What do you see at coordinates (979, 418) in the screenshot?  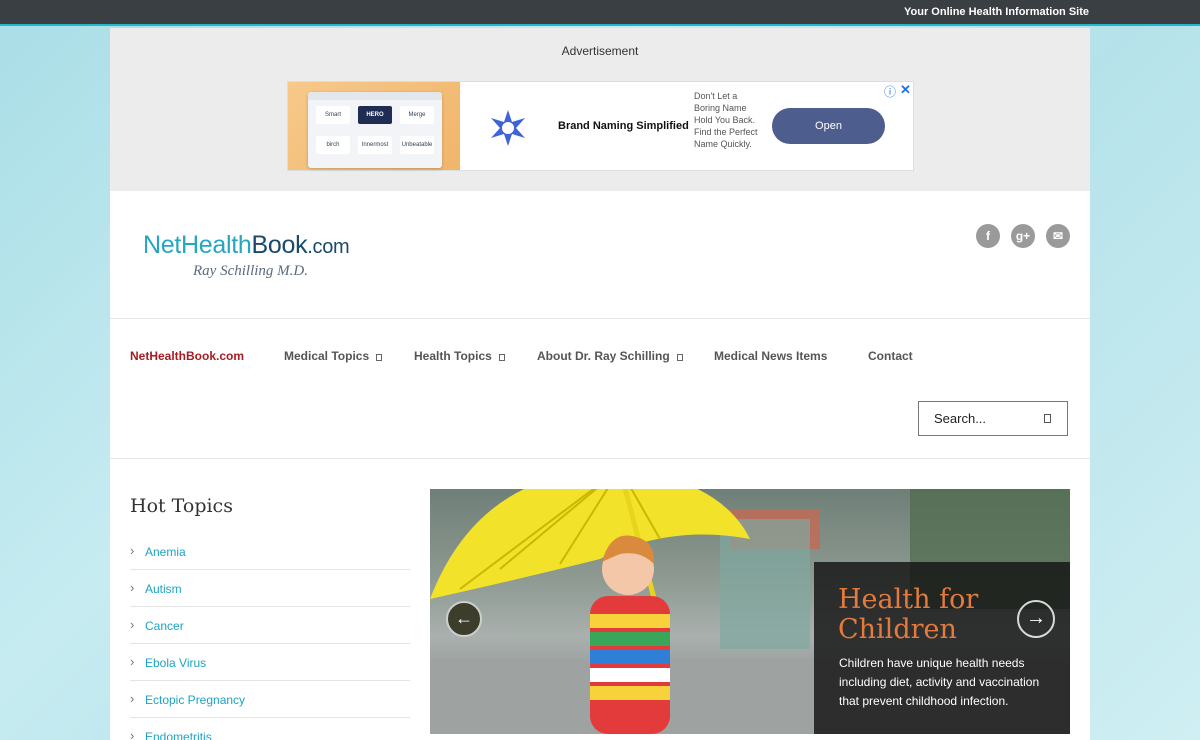 I see `search-input` at bounding box center [979, 418].